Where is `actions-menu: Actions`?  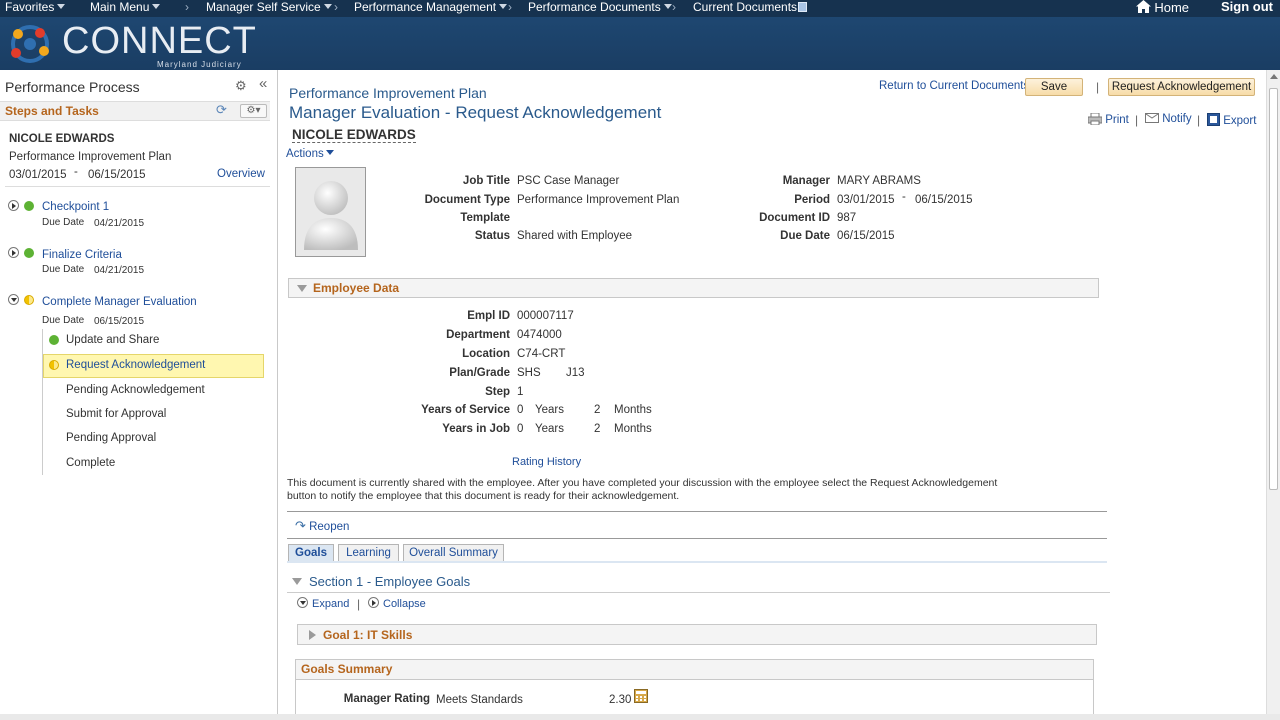 actions-menu: Actions is located at coordinates (310, 154).